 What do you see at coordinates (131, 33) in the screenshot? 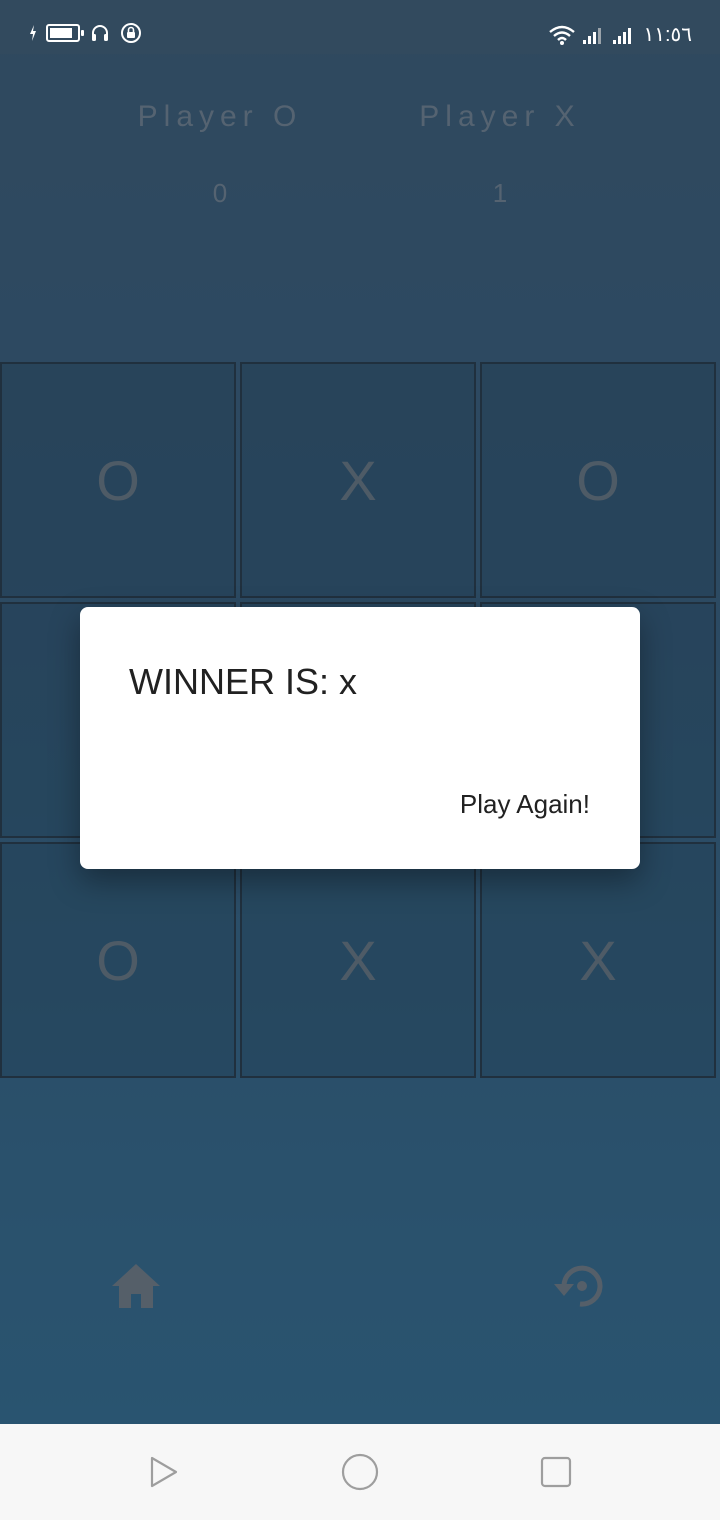
I see `rotation-lock-icon` at bounding box center [131, 33].